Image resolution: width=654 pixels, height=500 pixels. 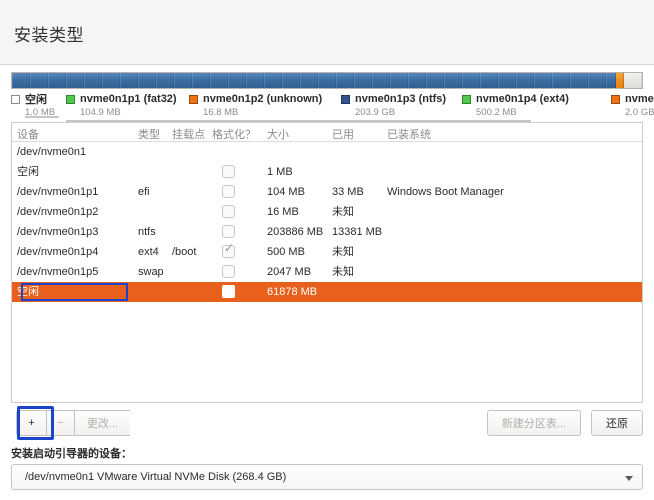 What do you see at coordinates (151, 272) in the screenshot?
I see `cell-type: swap` at bounding box center [151, 272].